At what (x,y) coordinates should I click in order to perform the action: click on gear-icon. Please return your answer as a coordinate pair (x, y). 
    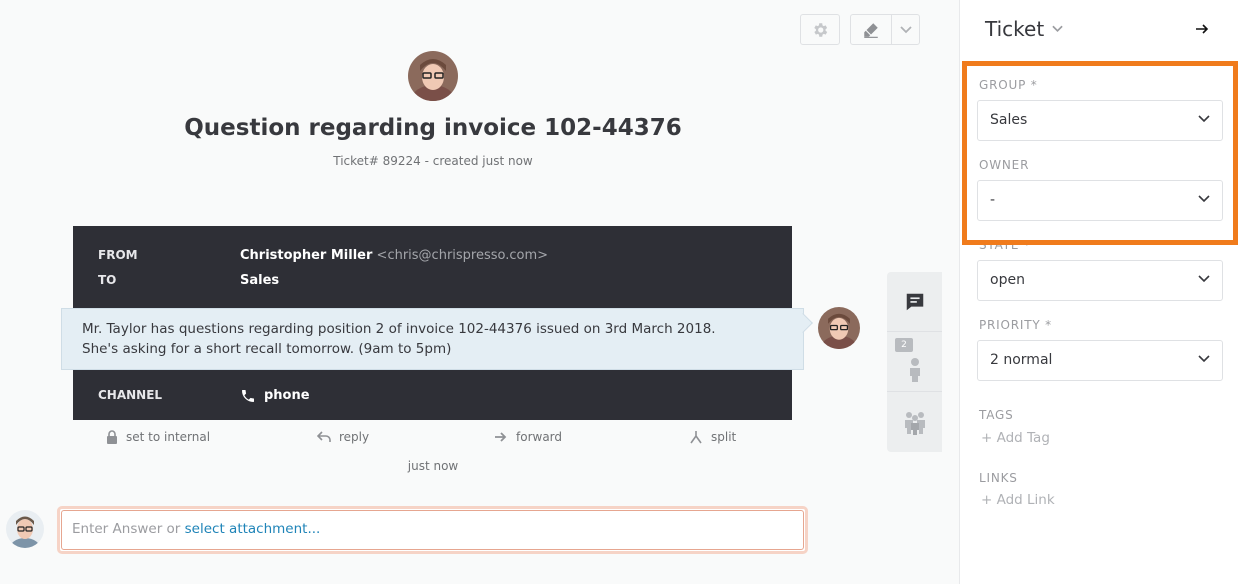
    Looking at the image, I should click on (821, 29).